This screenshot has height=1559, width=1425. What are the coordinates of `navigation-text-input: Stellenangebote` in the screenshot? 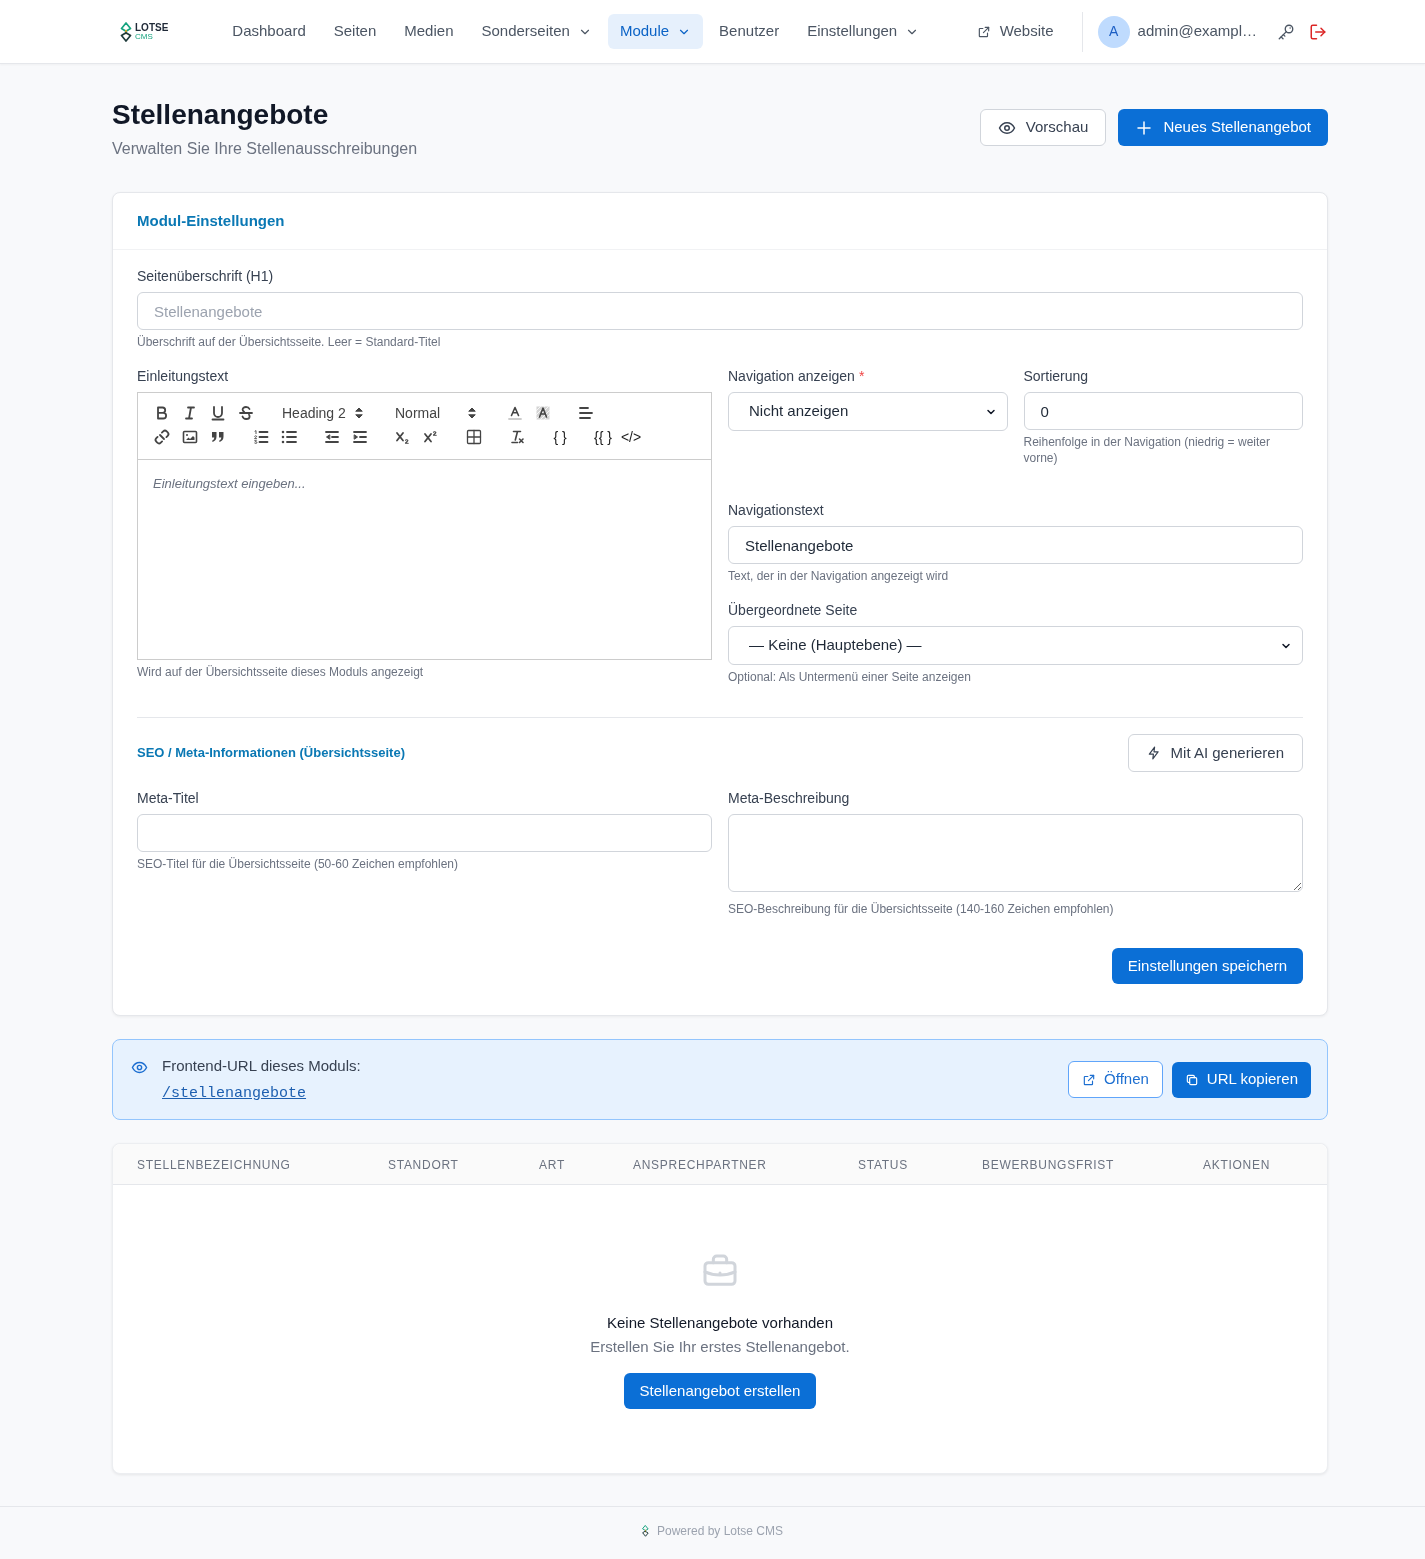 It's located at (1015, 545).